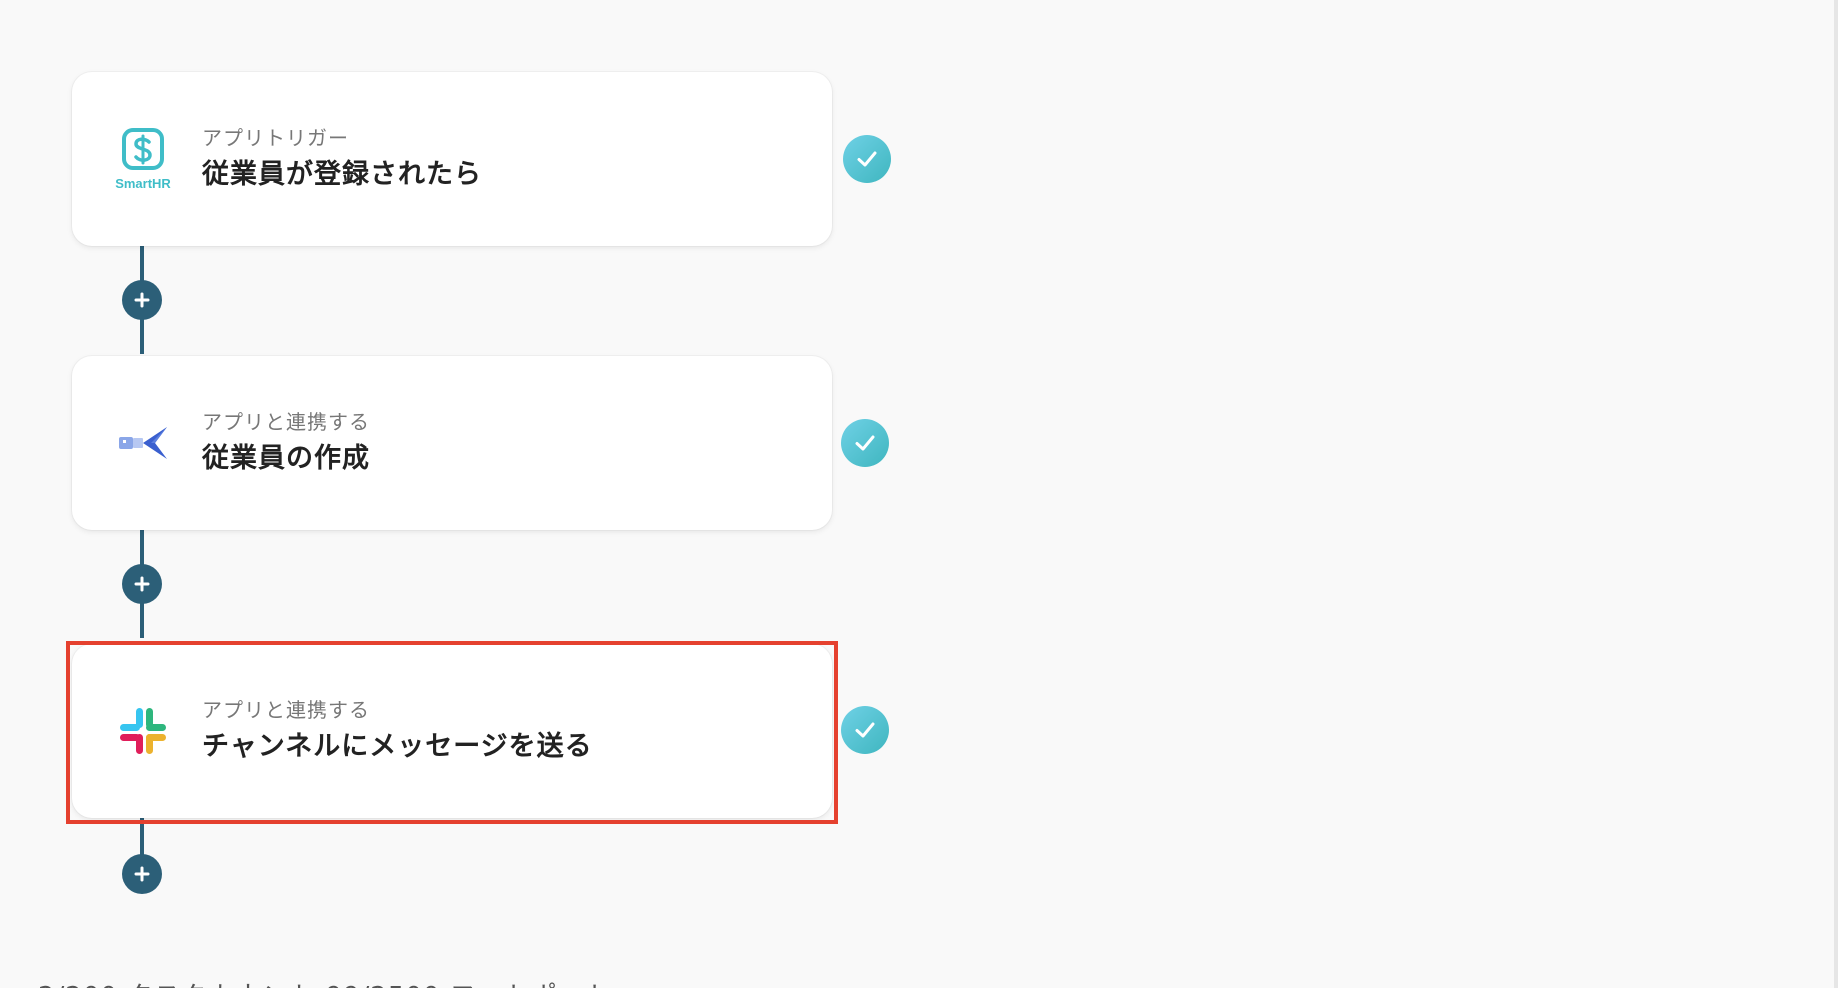 This screenshot has width=1838, height=988. Describe the element at coordinates (286, 458) in the screenshot. I see `step-title: 従業員の作成` at that location.